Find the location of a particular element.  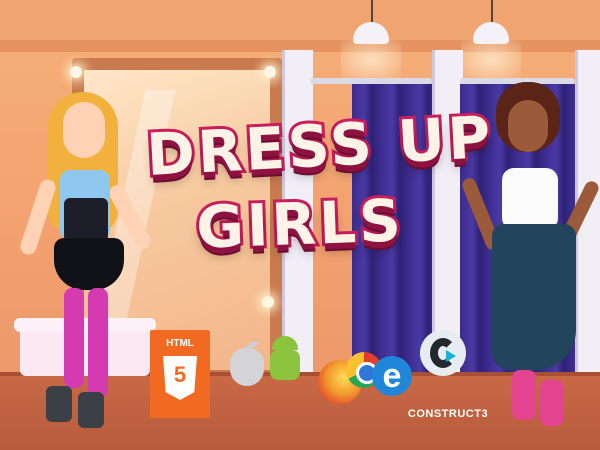

construct3-label: CONSTRUCT3 is located at coordinates (448, 414).